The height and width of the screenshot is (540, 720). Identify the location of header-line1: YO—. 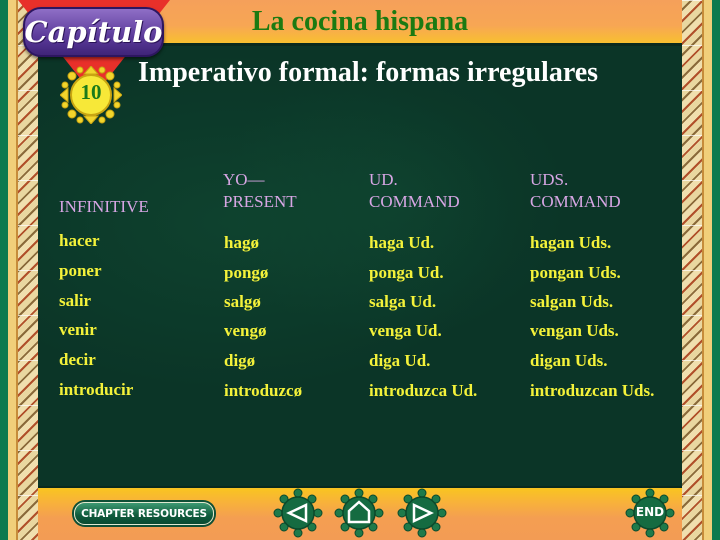
(244, 179).